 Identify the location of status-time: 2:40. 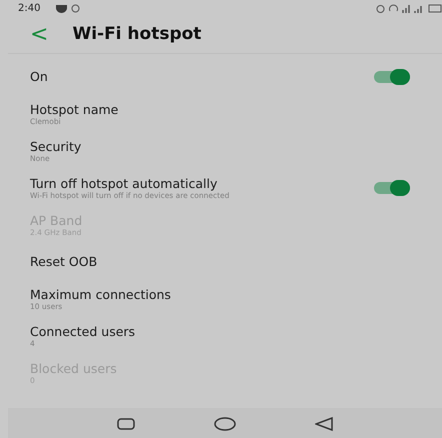
(29, 9).